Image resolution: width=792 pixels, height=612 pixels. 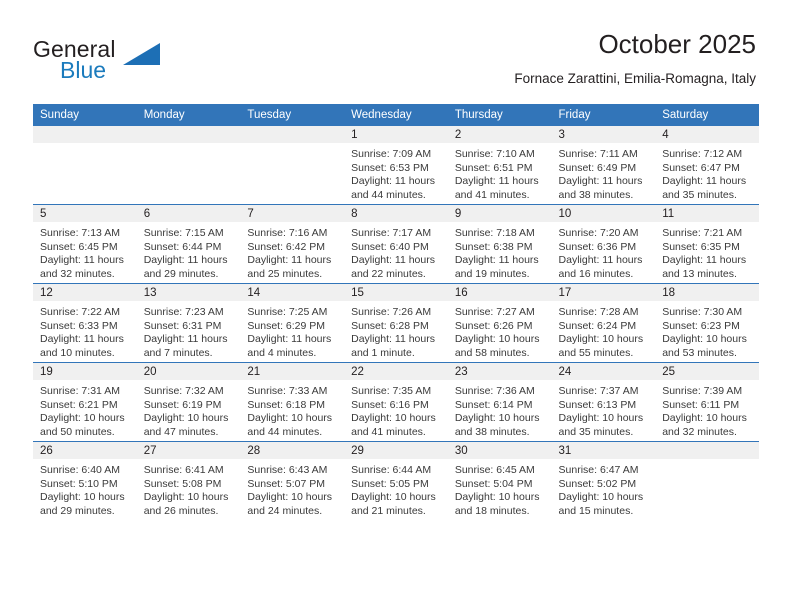 I want to click on weekday-header-sunday: Sunday, so click(x=85, y=115).